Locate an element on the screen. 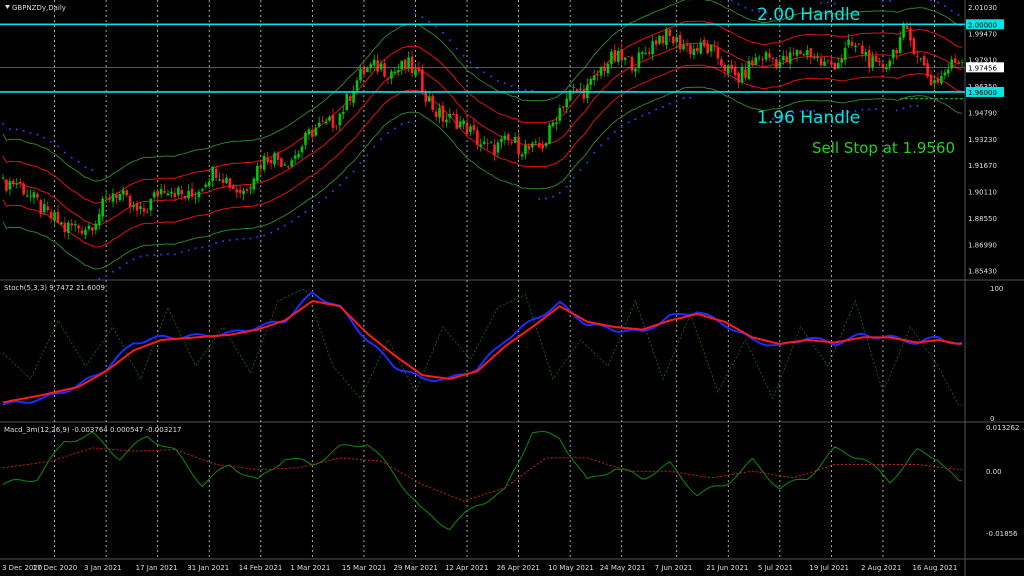  stoch-axis-label: 0 is located at coordinates (992, 419).